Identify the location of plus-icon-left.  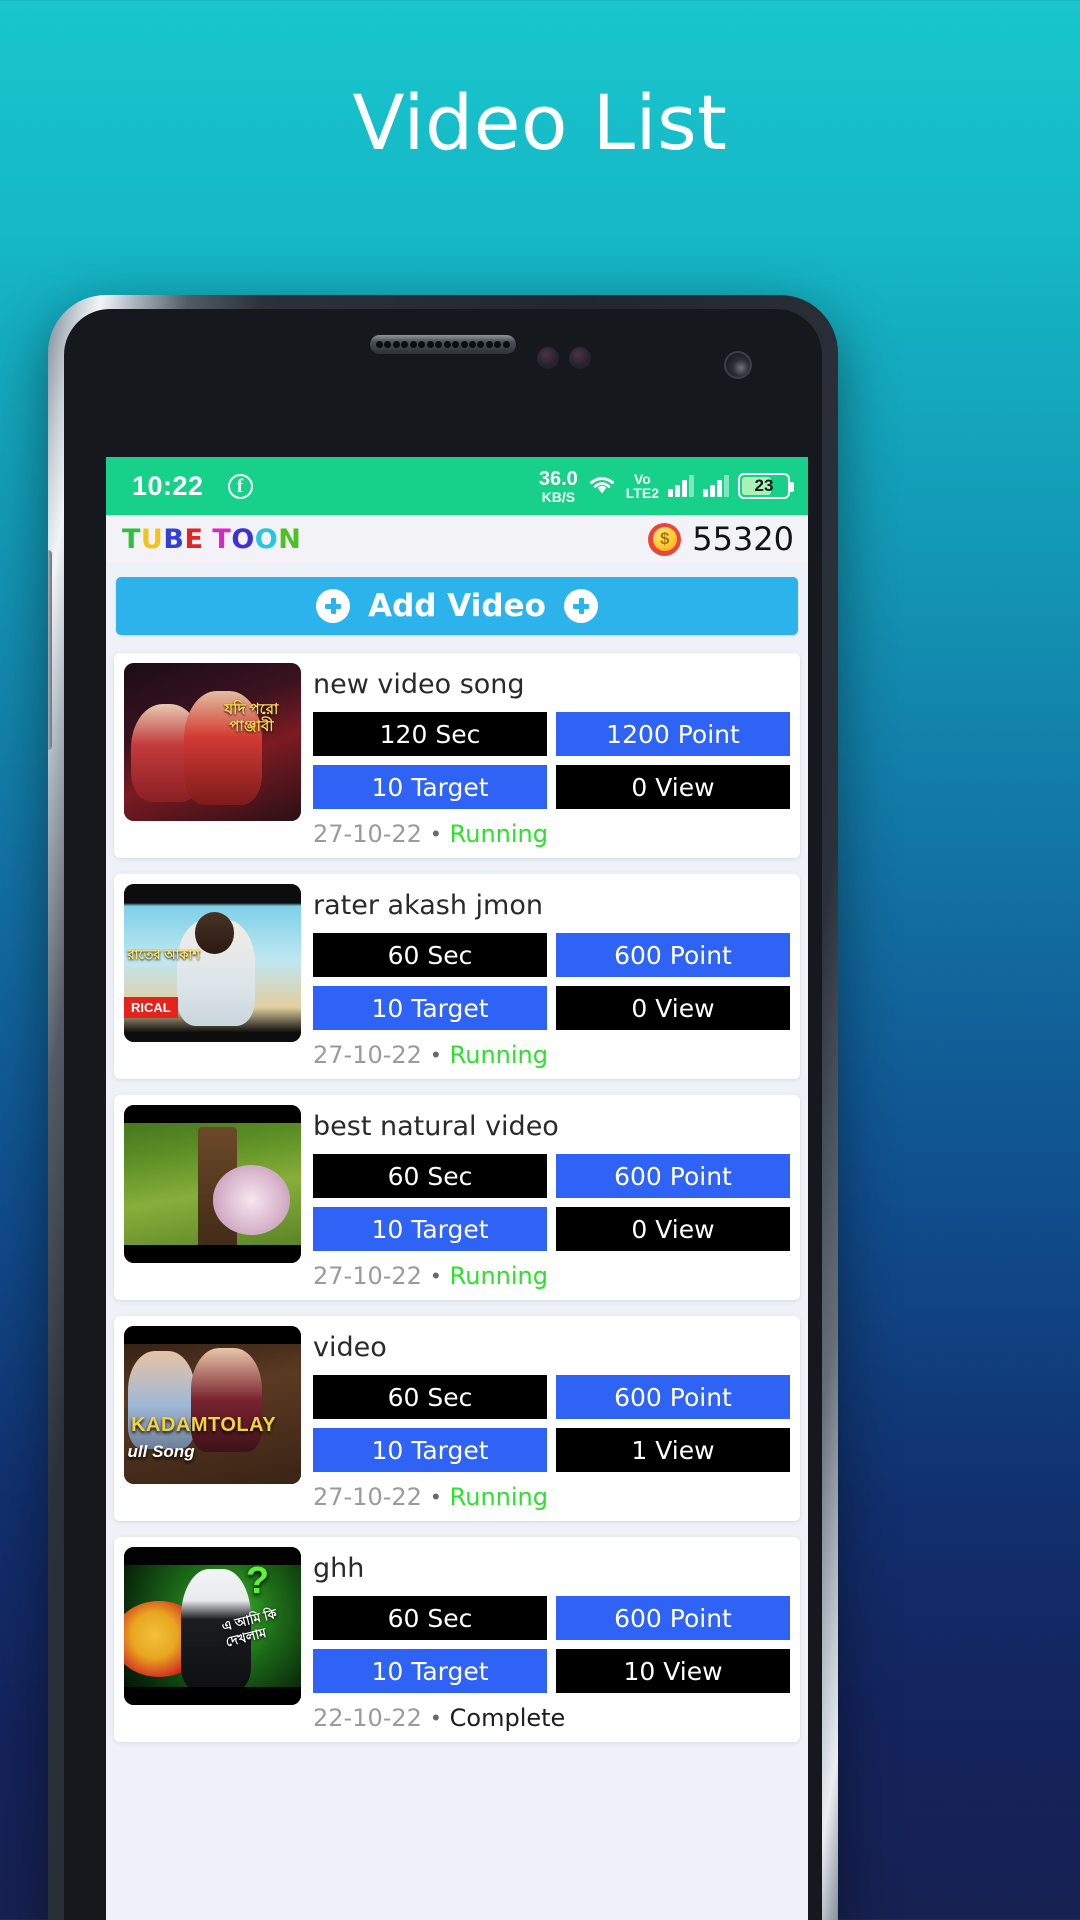
(333, 606).